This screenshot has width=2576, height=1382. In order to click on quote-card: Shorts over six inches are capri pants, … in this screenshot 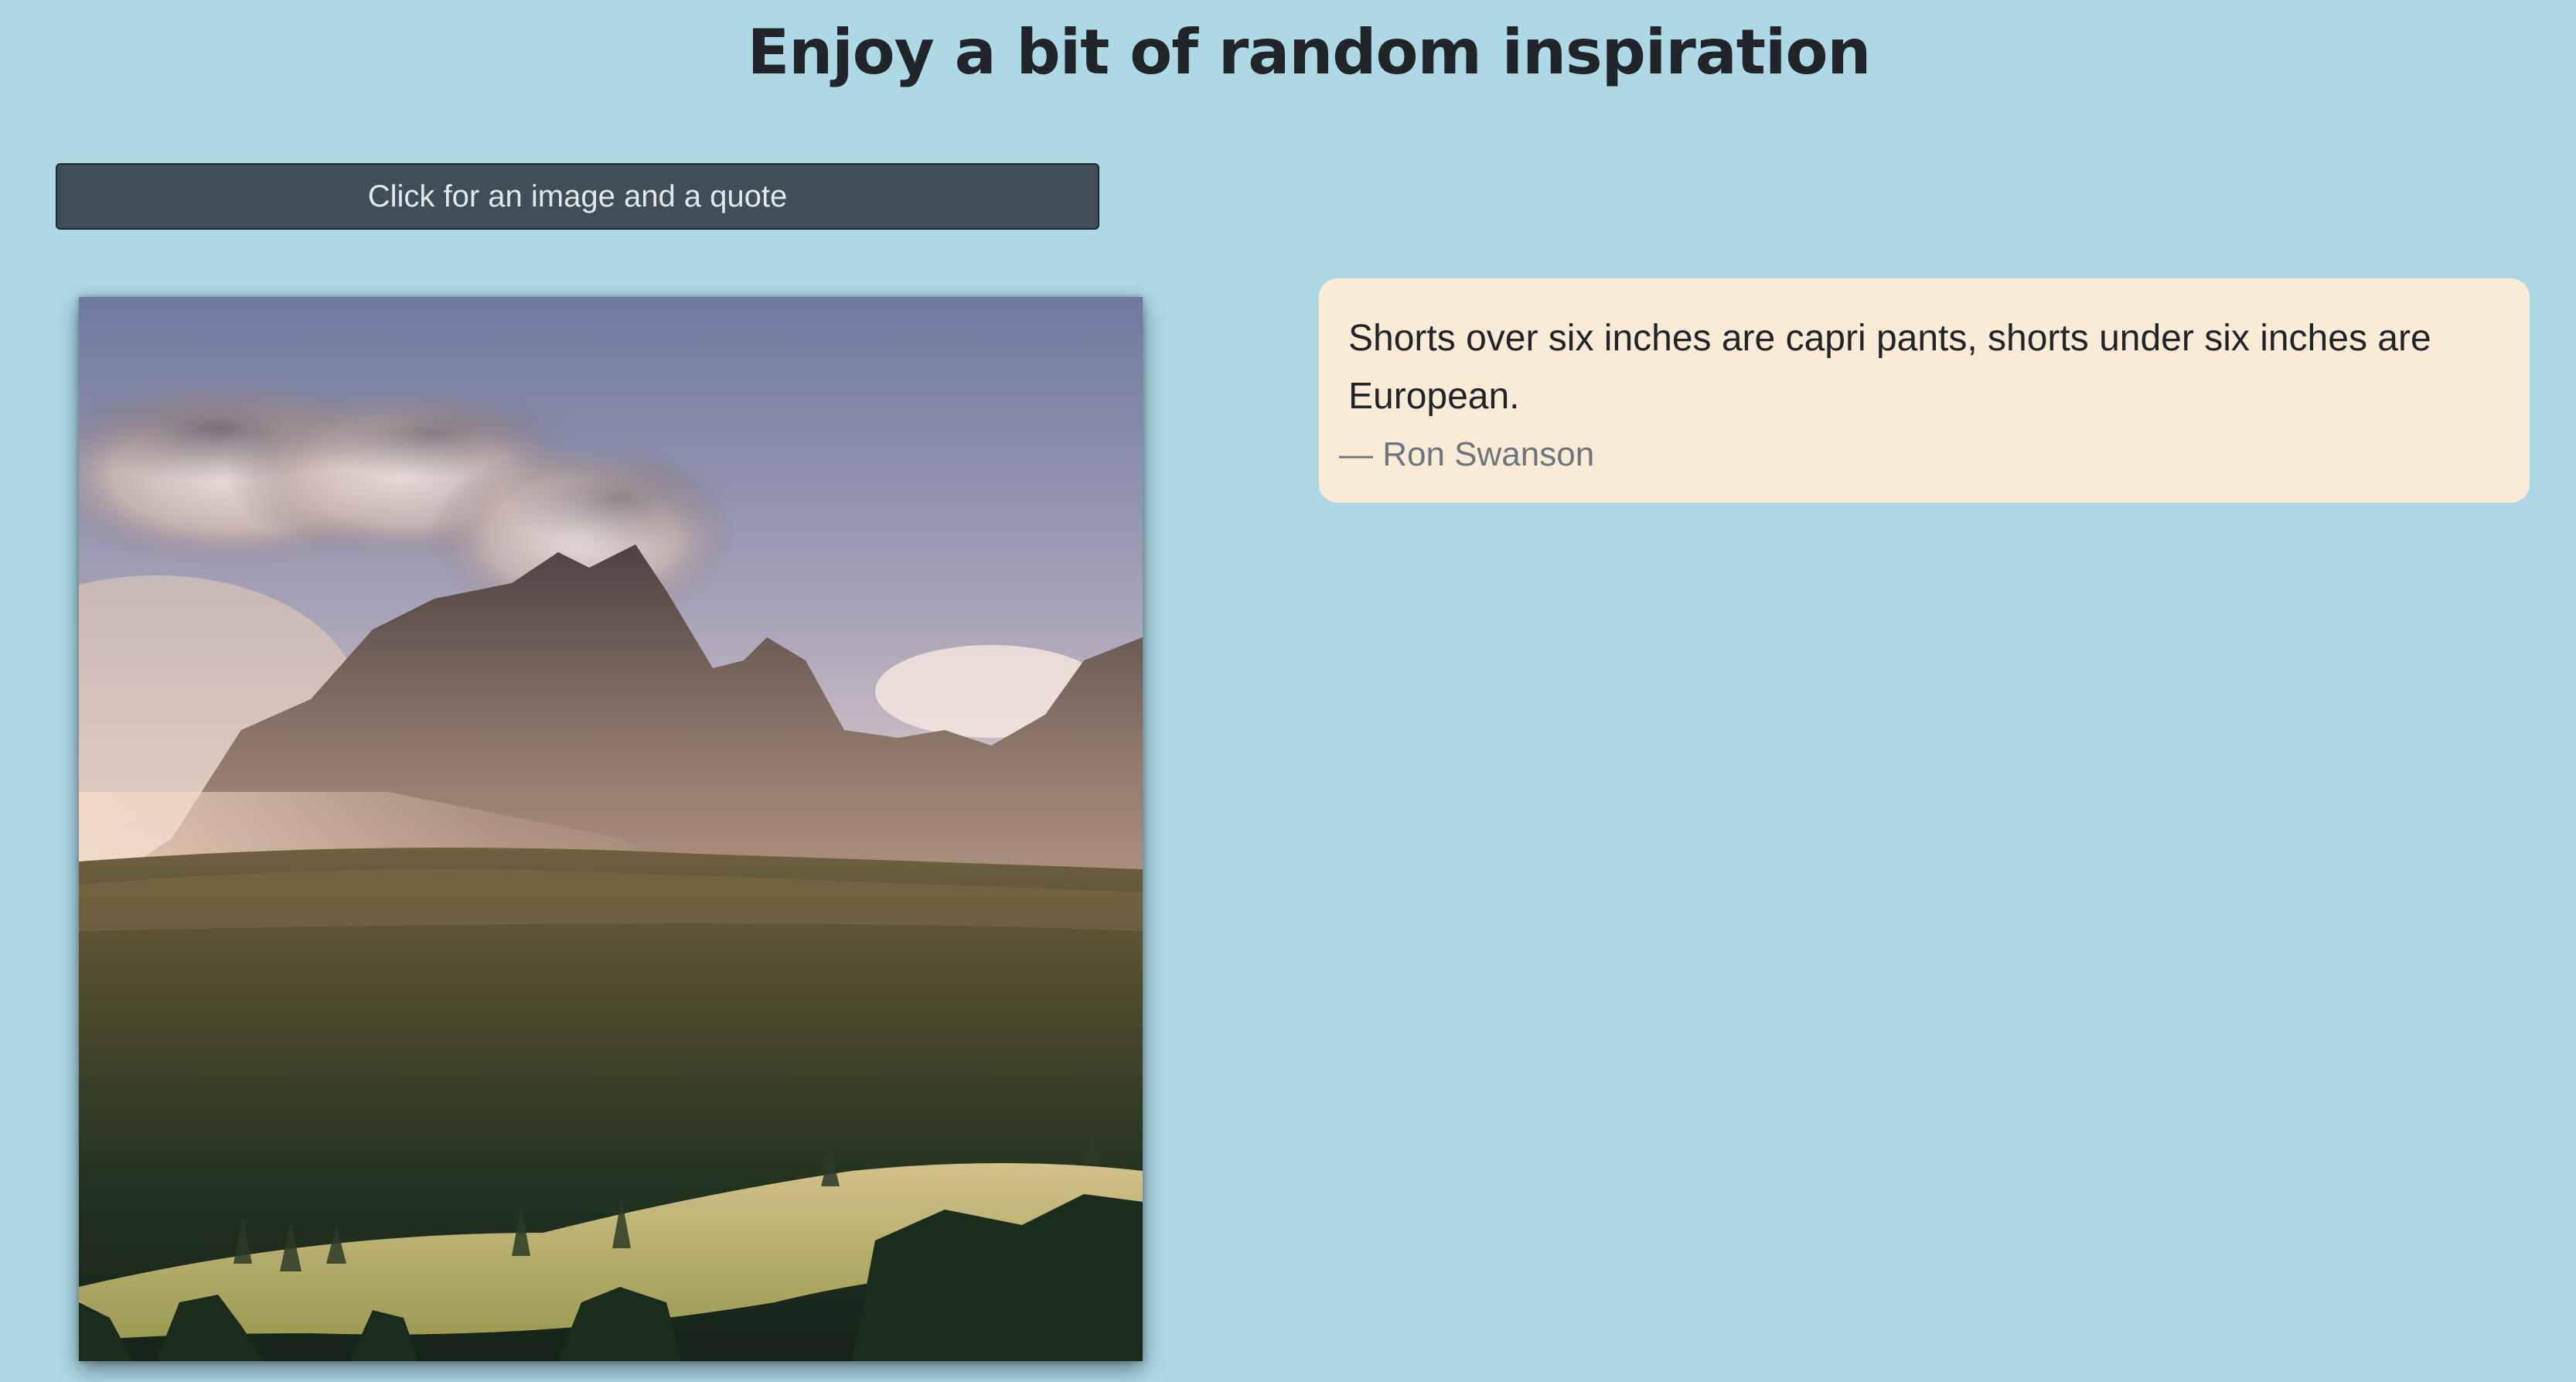, I will do `click(1924, 390)`.